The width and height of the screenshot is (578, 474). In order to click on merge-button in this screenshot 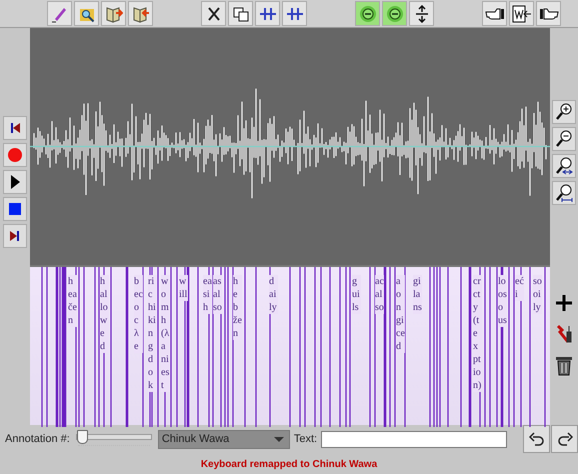, I will do `click(294, 13)`.